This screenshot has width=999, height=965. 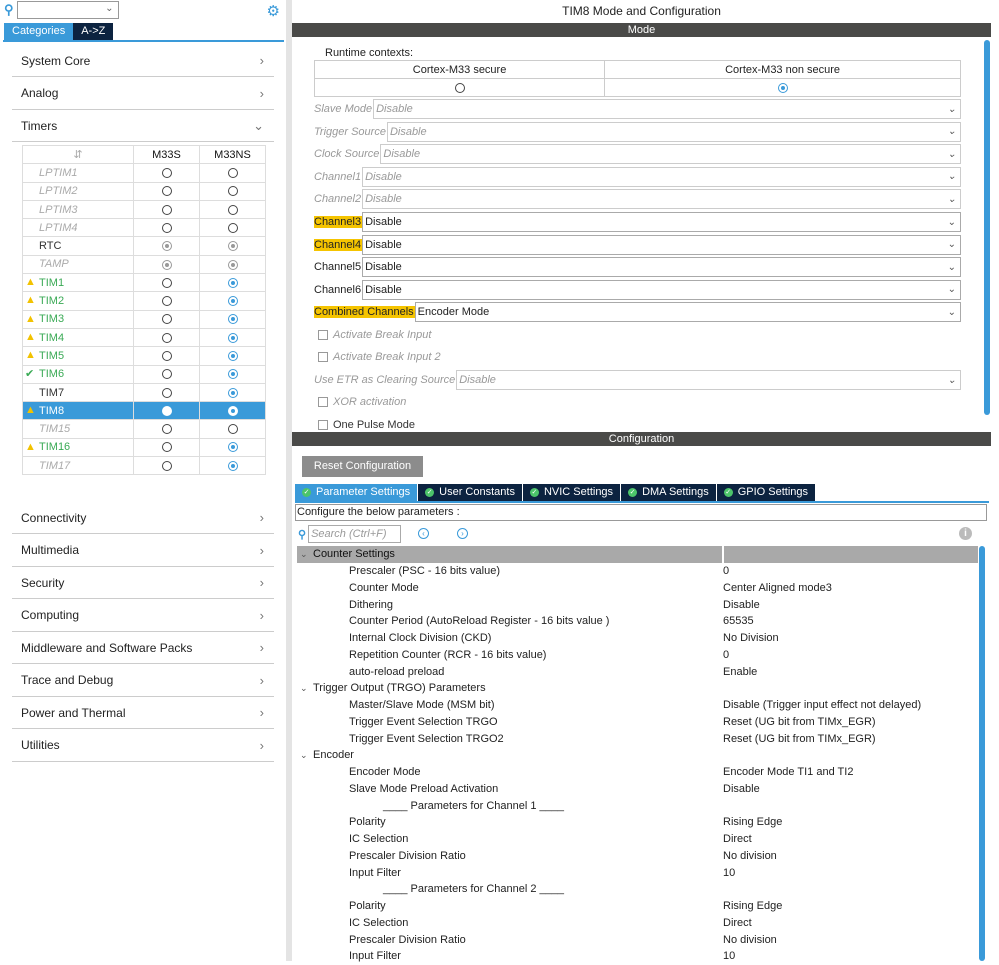 What do you see at coordinates (637, 588) in the screenshot?
I see `parameter-row: Counter Mode Center Aligned mode3` at bounding box center [637, 588].